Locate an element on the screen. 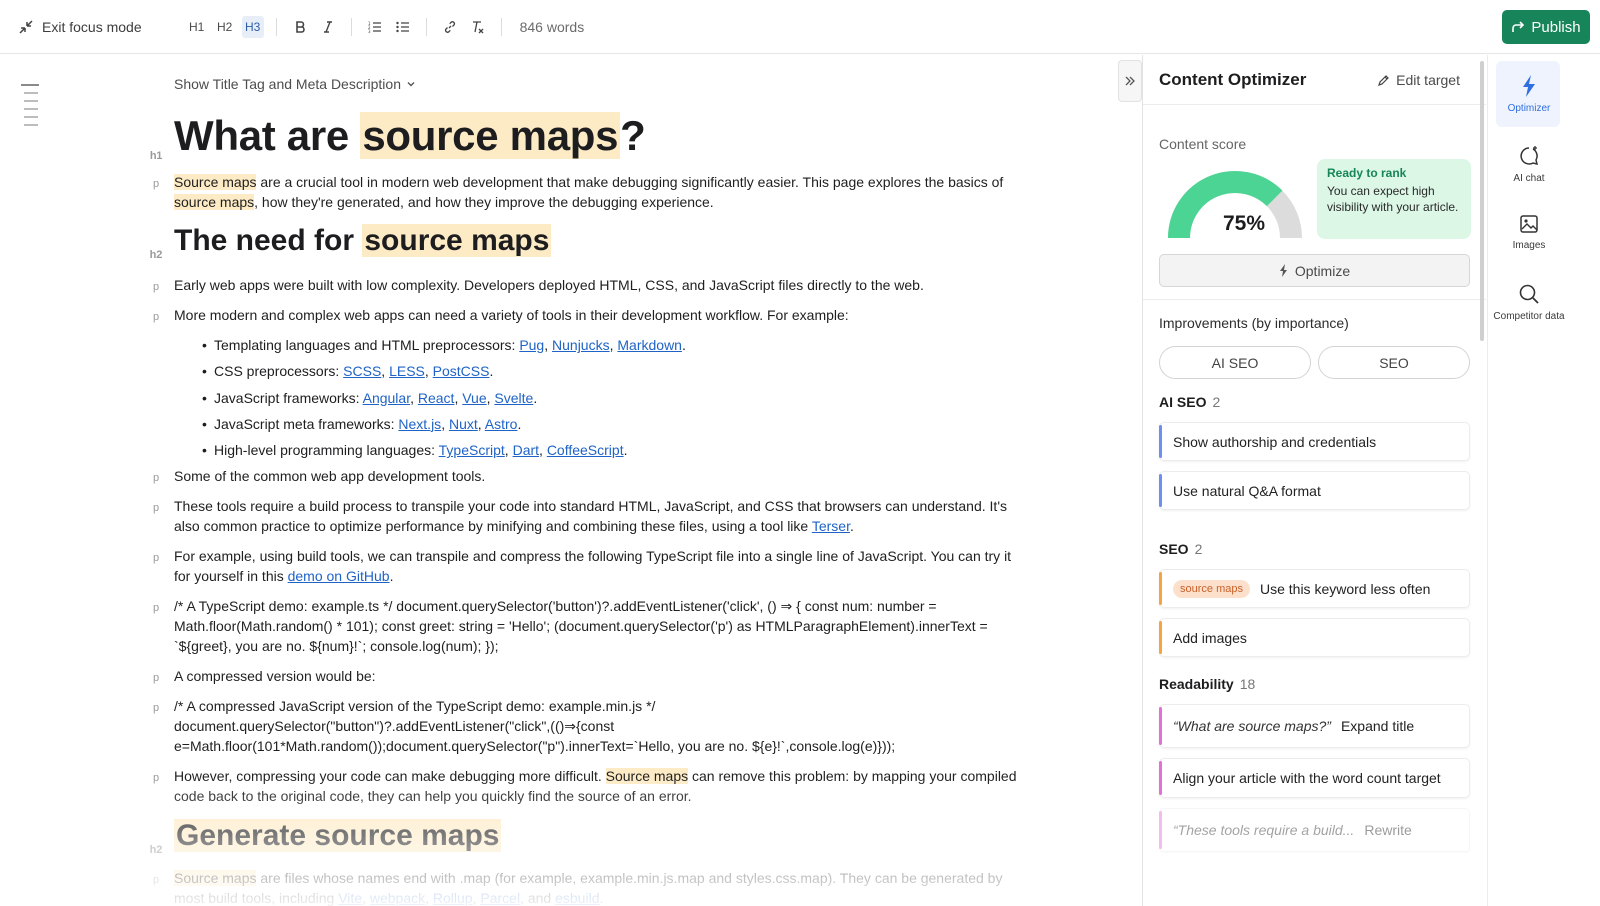 This screenshot has width=1600, height=906. keyword-highlight: Generate source maps is located at coordinates (338, 836).